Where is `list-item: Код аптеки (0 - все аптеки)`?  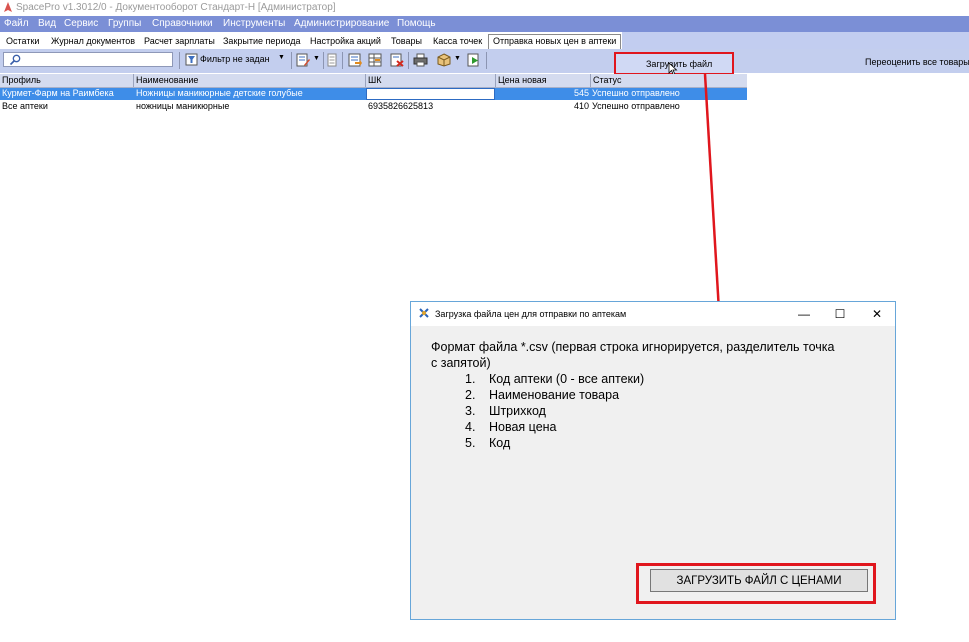 list-item: Код аптеки (0 - все аптеки) is located at coordinates (567, 379).